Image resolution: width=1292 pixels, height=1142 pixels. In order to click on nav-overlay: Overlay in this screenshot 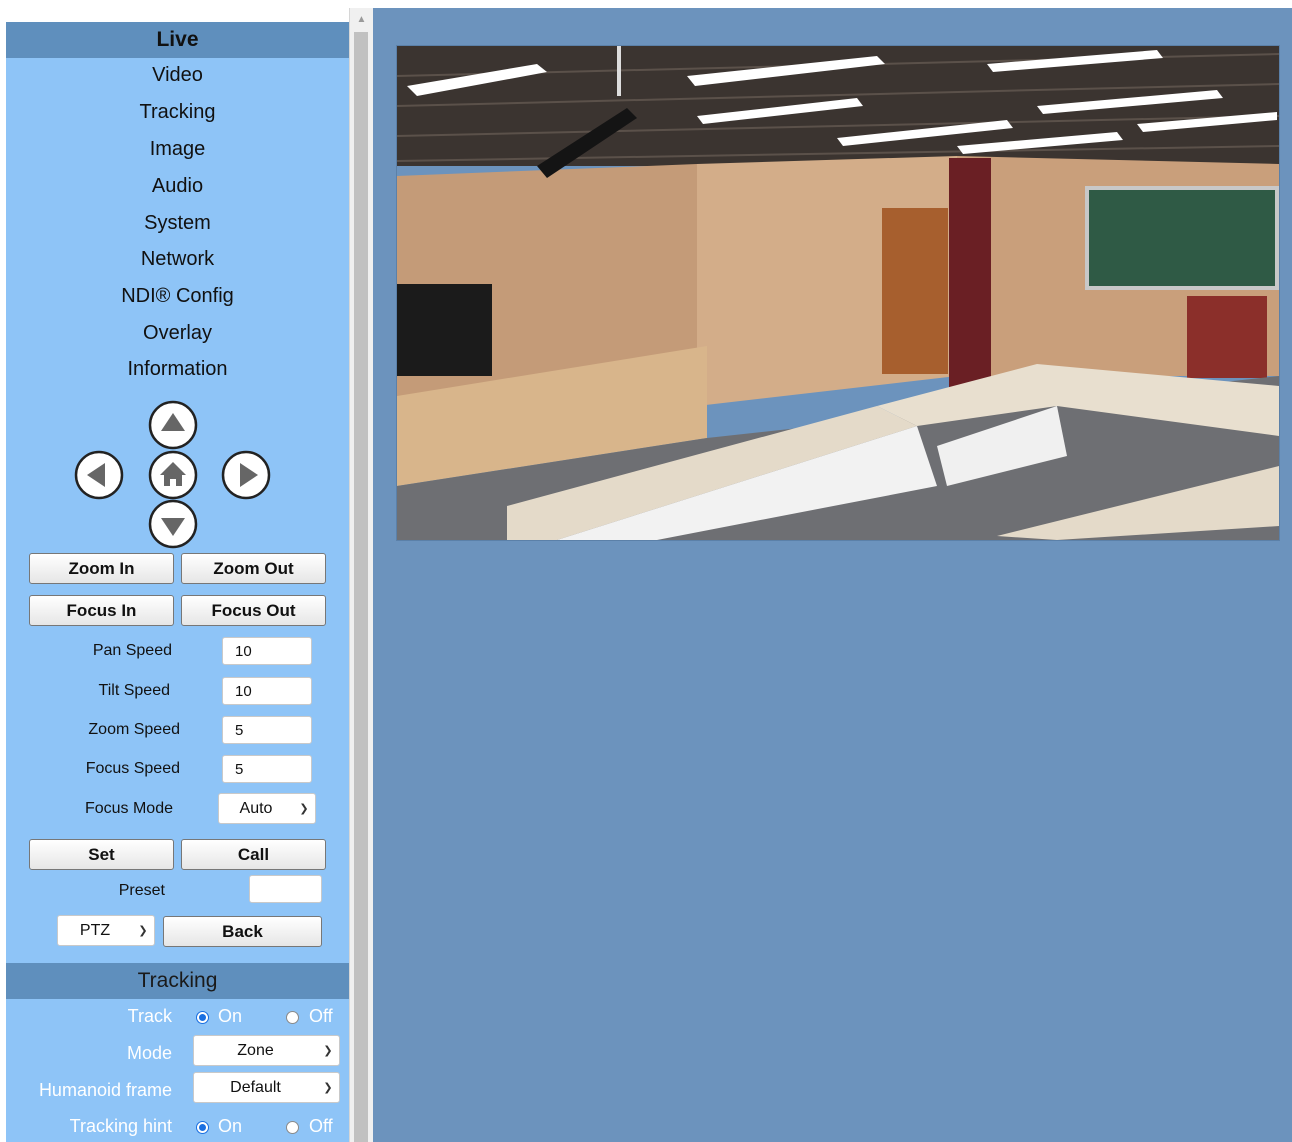, I will do `click(177, 333)`.